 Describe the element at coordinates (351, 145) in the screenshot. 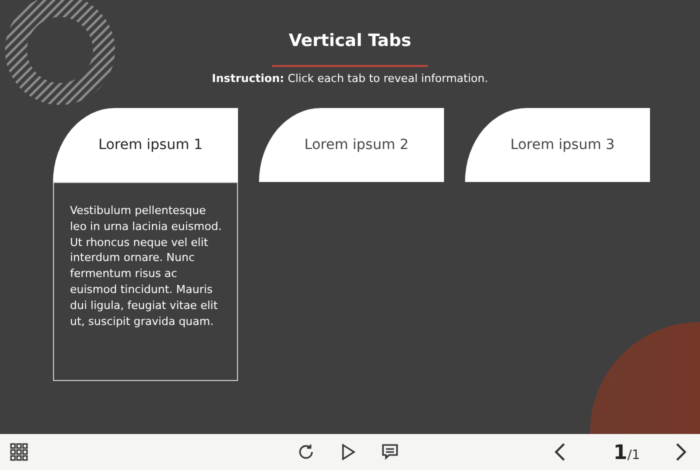

I see `tab: Lorem ipsum 2` at that location.